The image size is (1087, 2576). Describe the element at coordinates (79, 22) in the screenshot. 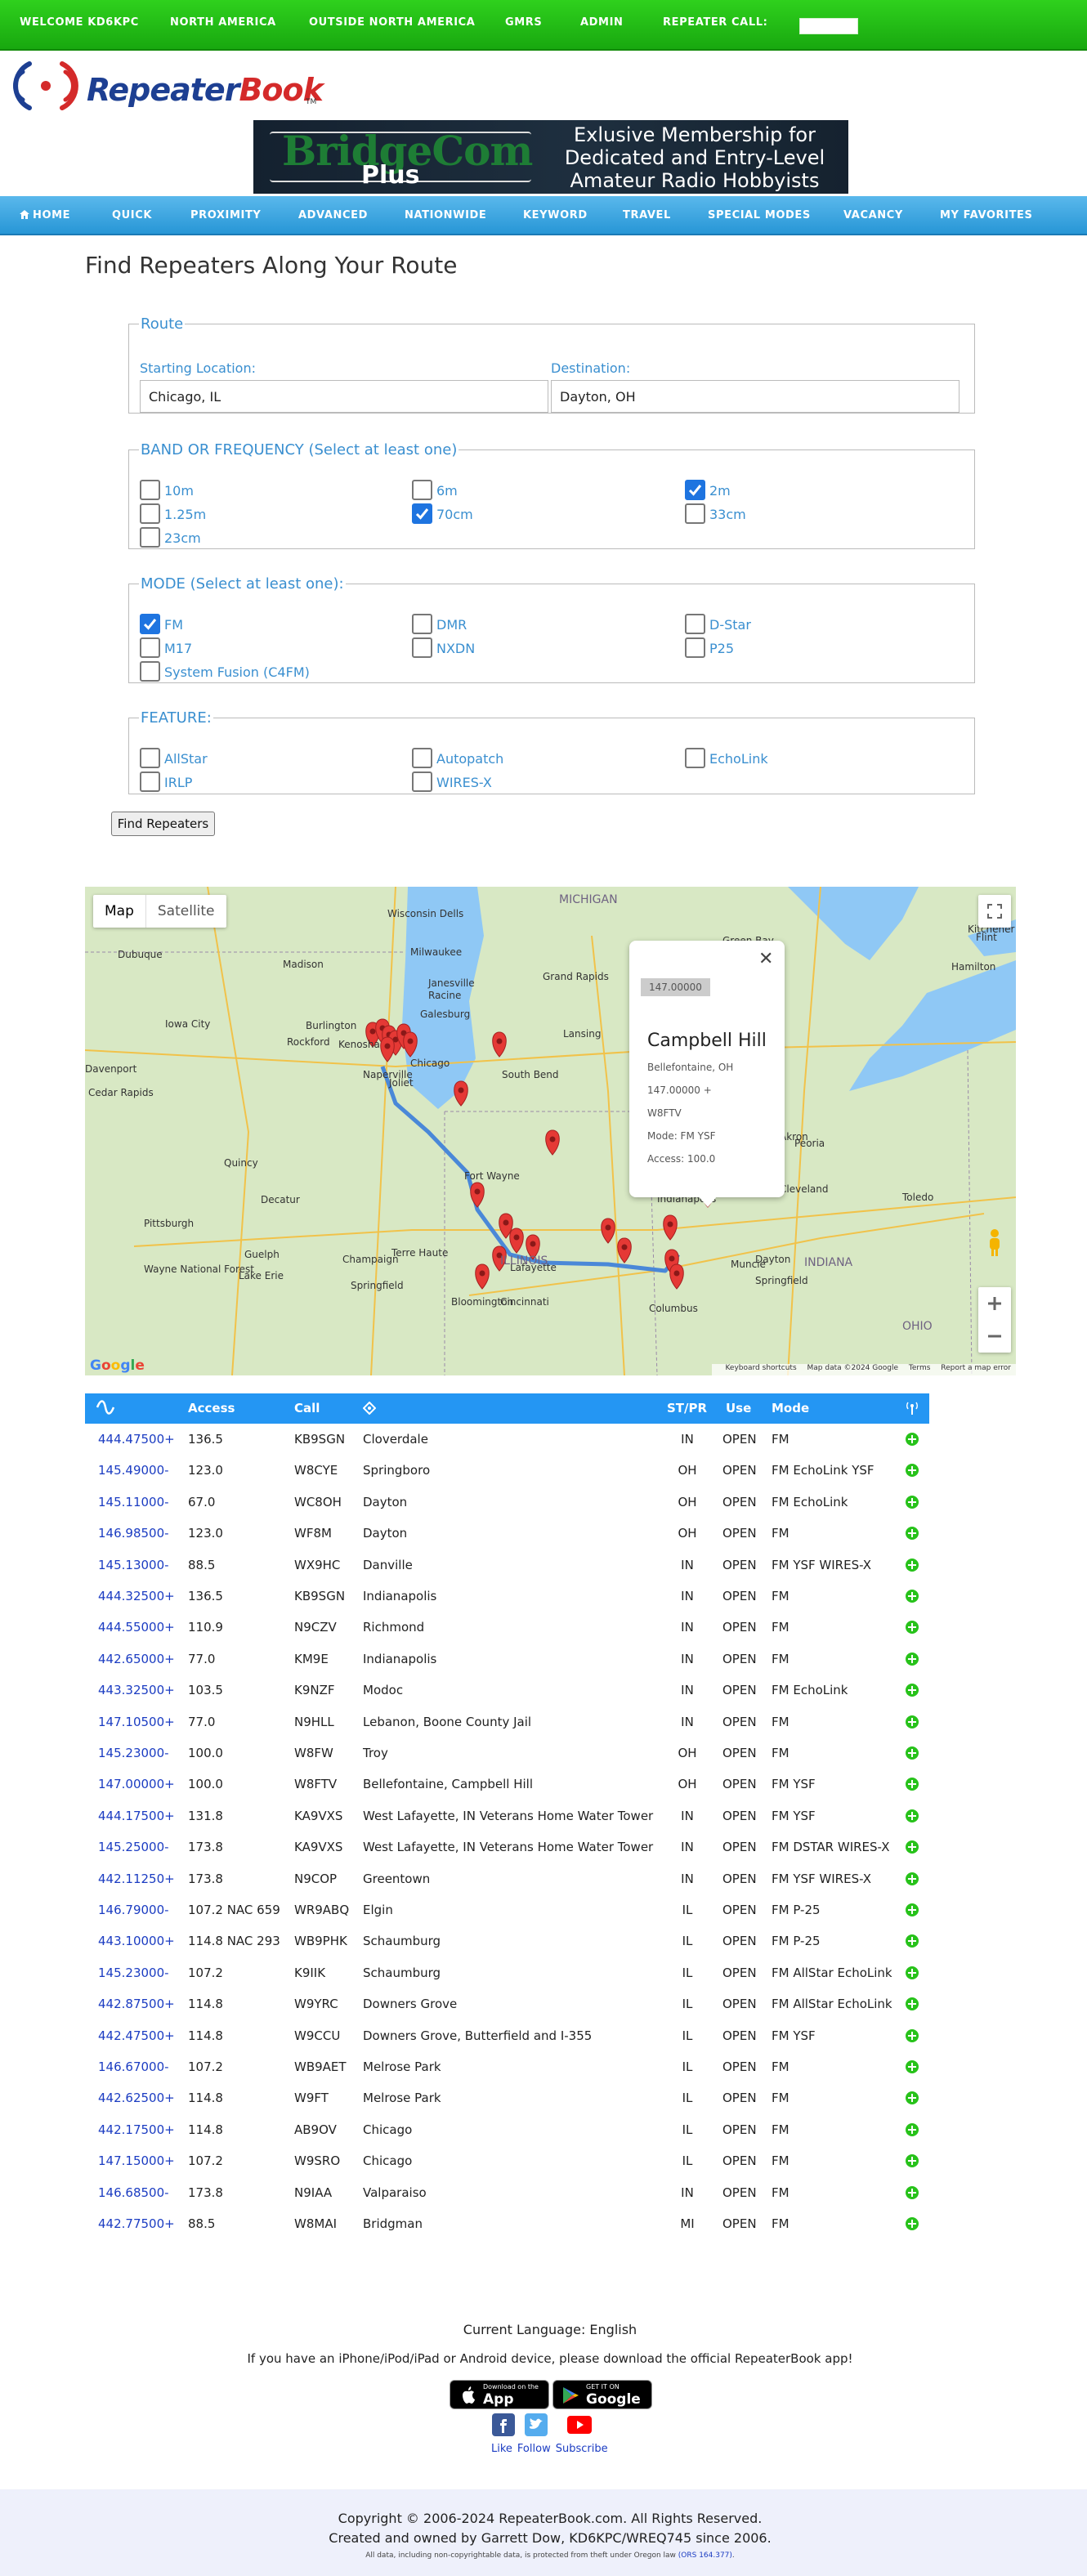

I see `topbar-item-welcome: WELCOME KD6KPC` at that location.